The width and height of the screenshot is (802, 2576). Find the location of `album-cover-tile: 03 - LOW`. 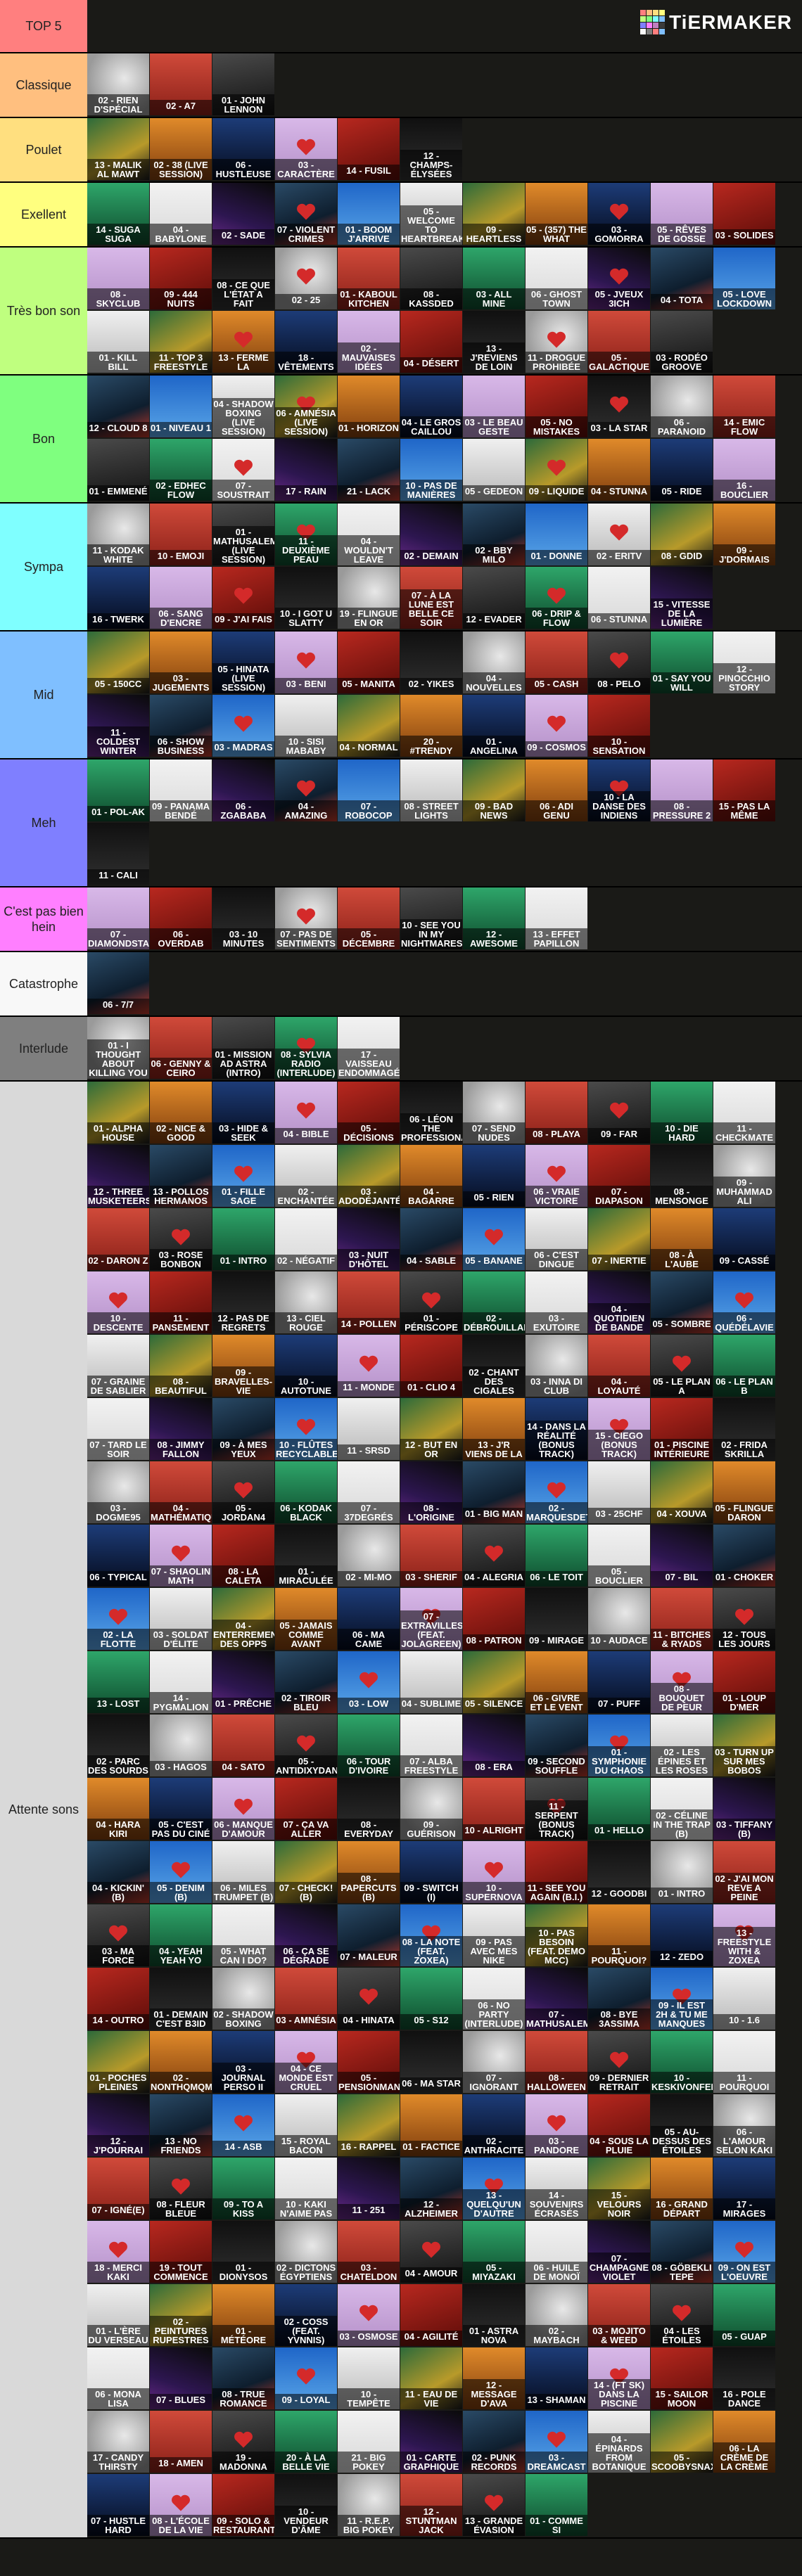

album-cover-tile: 03 - LOW is located at coordinates (369, 1682).